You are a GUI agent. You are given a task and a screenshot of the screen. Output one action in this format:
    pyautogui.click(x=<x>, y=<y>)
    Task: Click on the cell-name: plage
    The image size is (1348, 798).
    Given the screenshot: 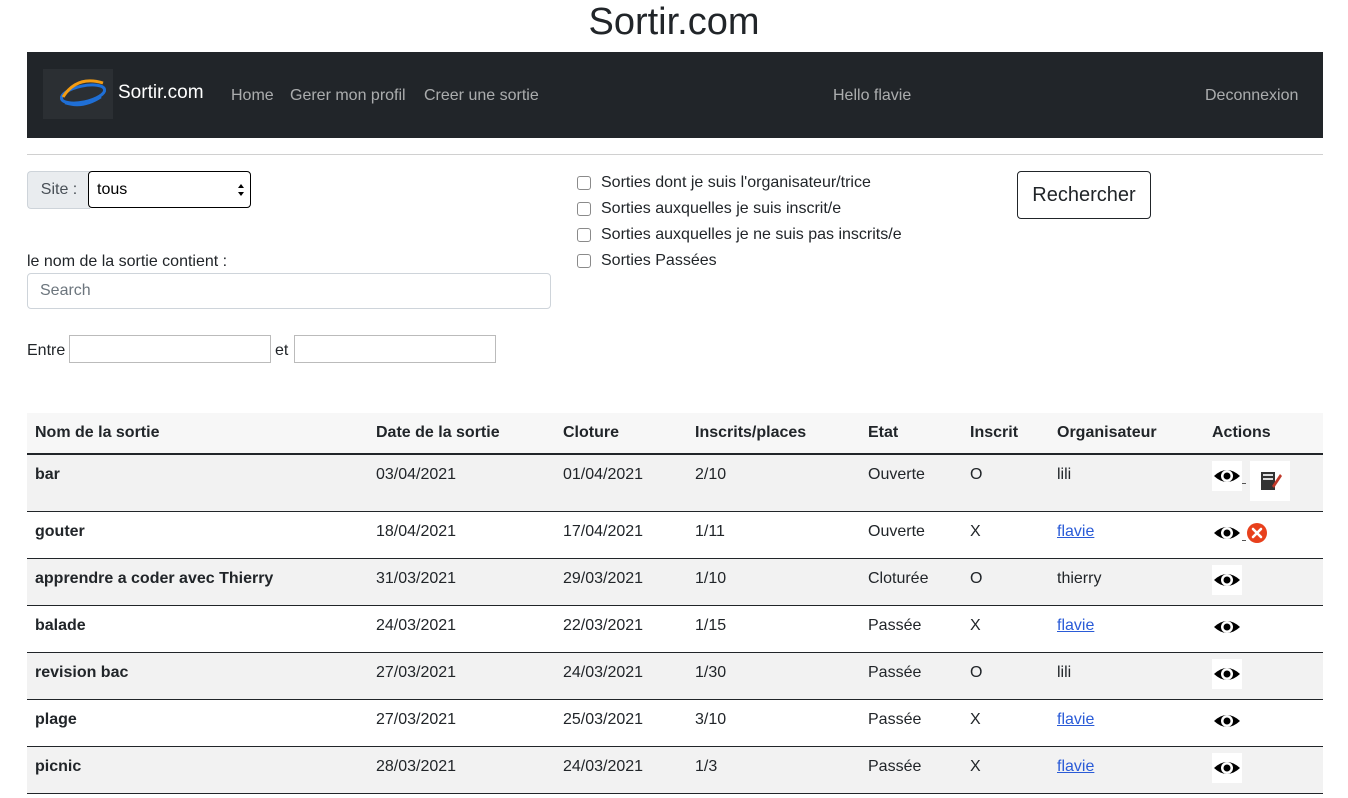 What is the action you would take?
    pyautogui.click(x=197, y=723)
    